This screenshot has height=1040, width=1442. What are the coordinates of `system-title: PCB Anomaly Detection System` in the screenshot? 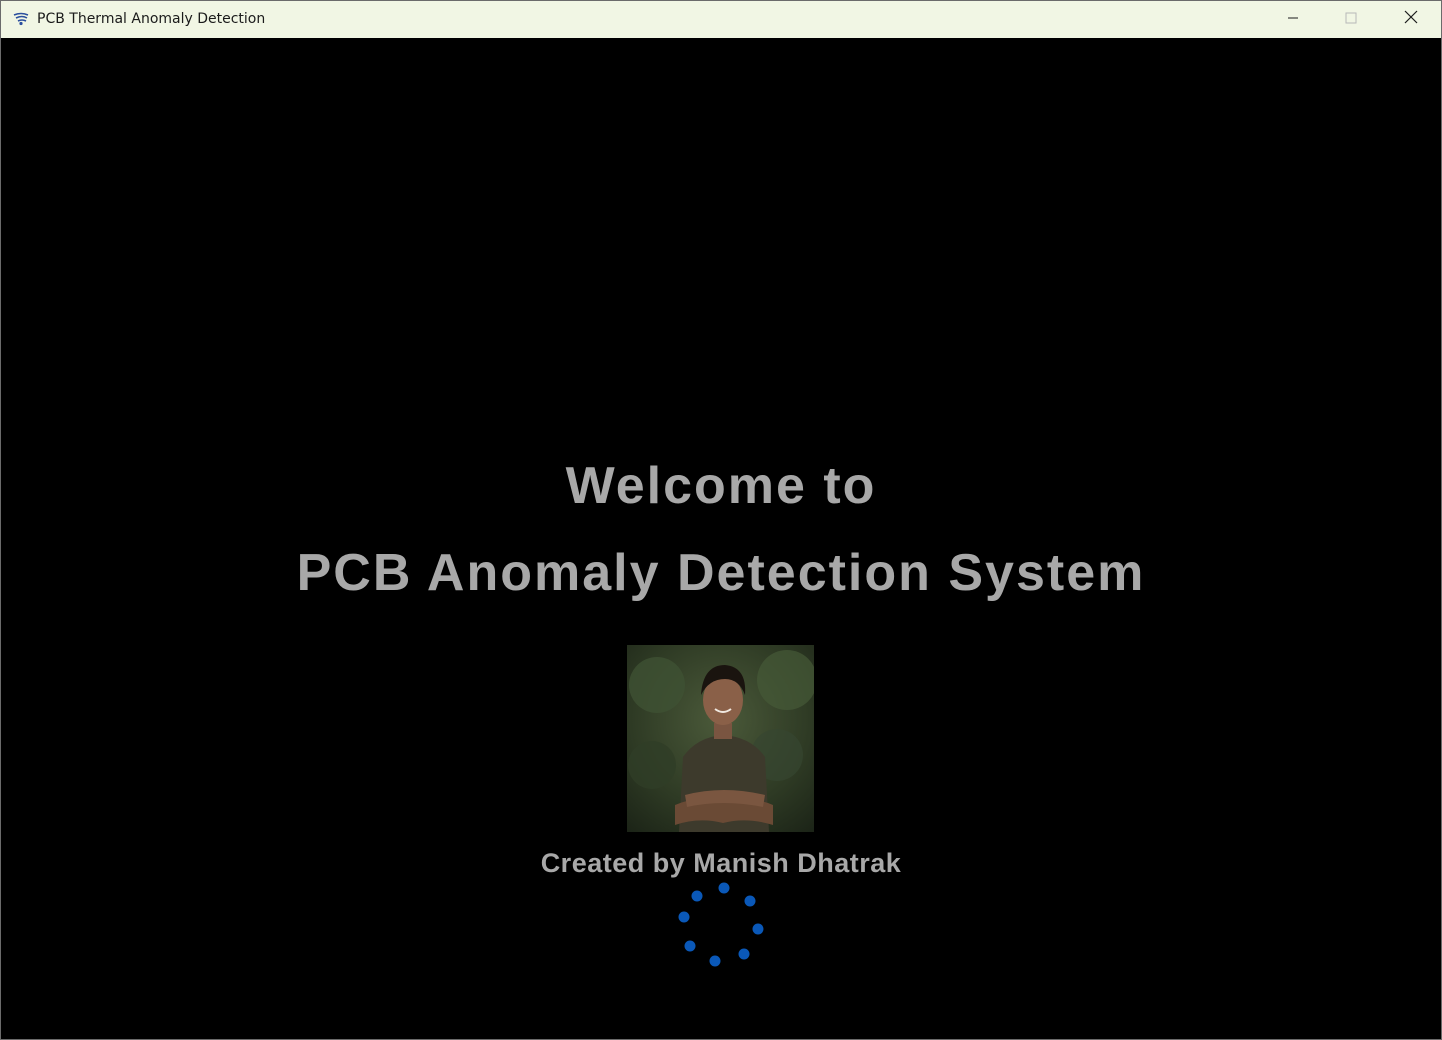 It's located at (721, 573).